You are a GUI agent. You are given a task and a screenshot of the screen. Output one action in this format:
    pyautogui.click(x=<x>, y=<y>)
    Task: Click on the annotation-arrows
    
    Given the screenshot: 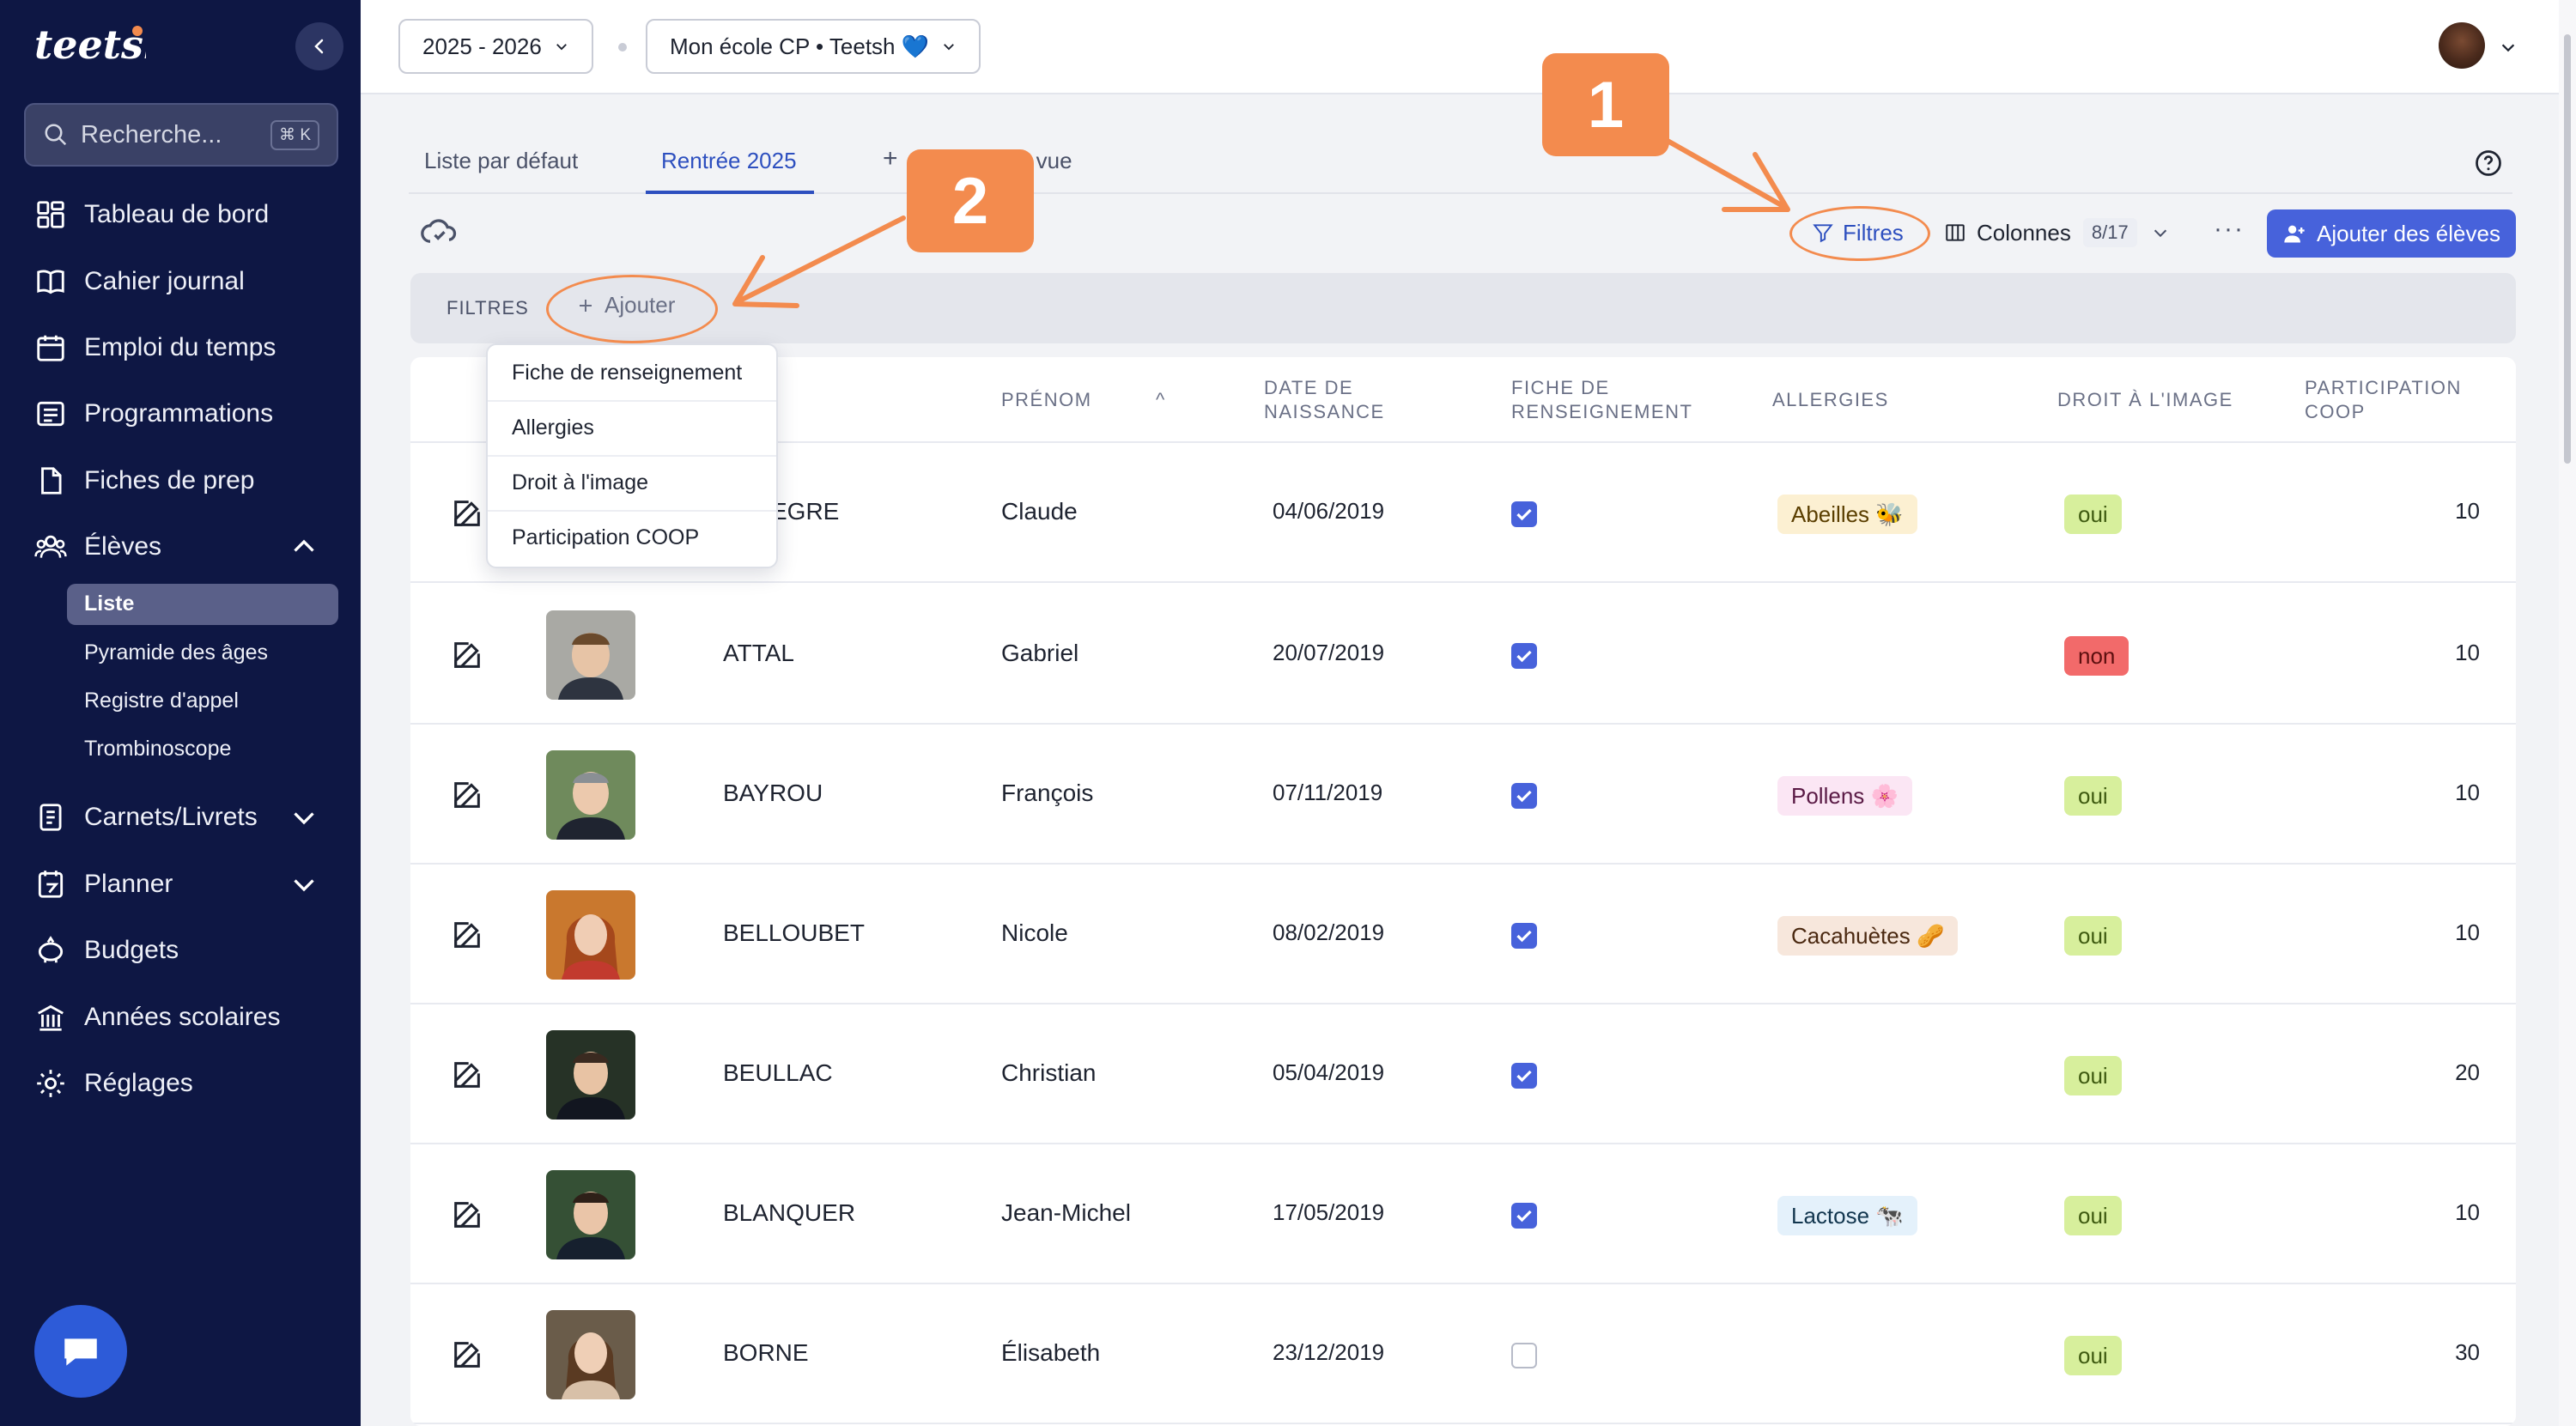 What is the action you would take?
    pyautogui.click(x=1261, y=212)
    